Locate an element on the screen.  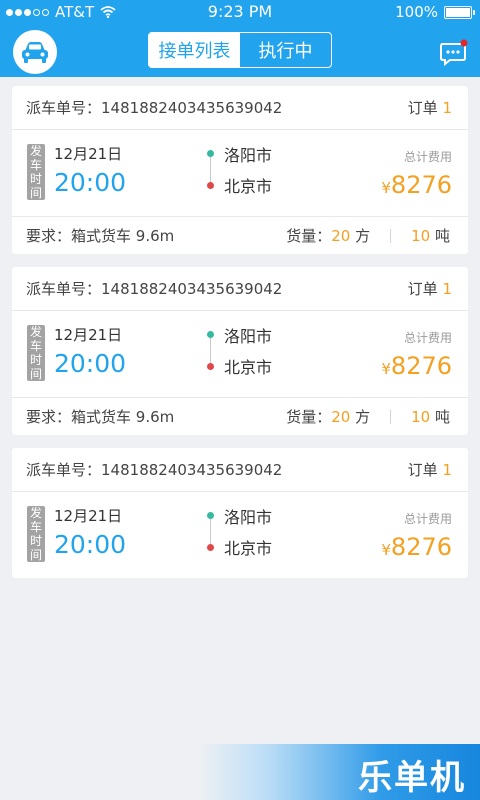
message-icon is located at coordinates (454, 53).